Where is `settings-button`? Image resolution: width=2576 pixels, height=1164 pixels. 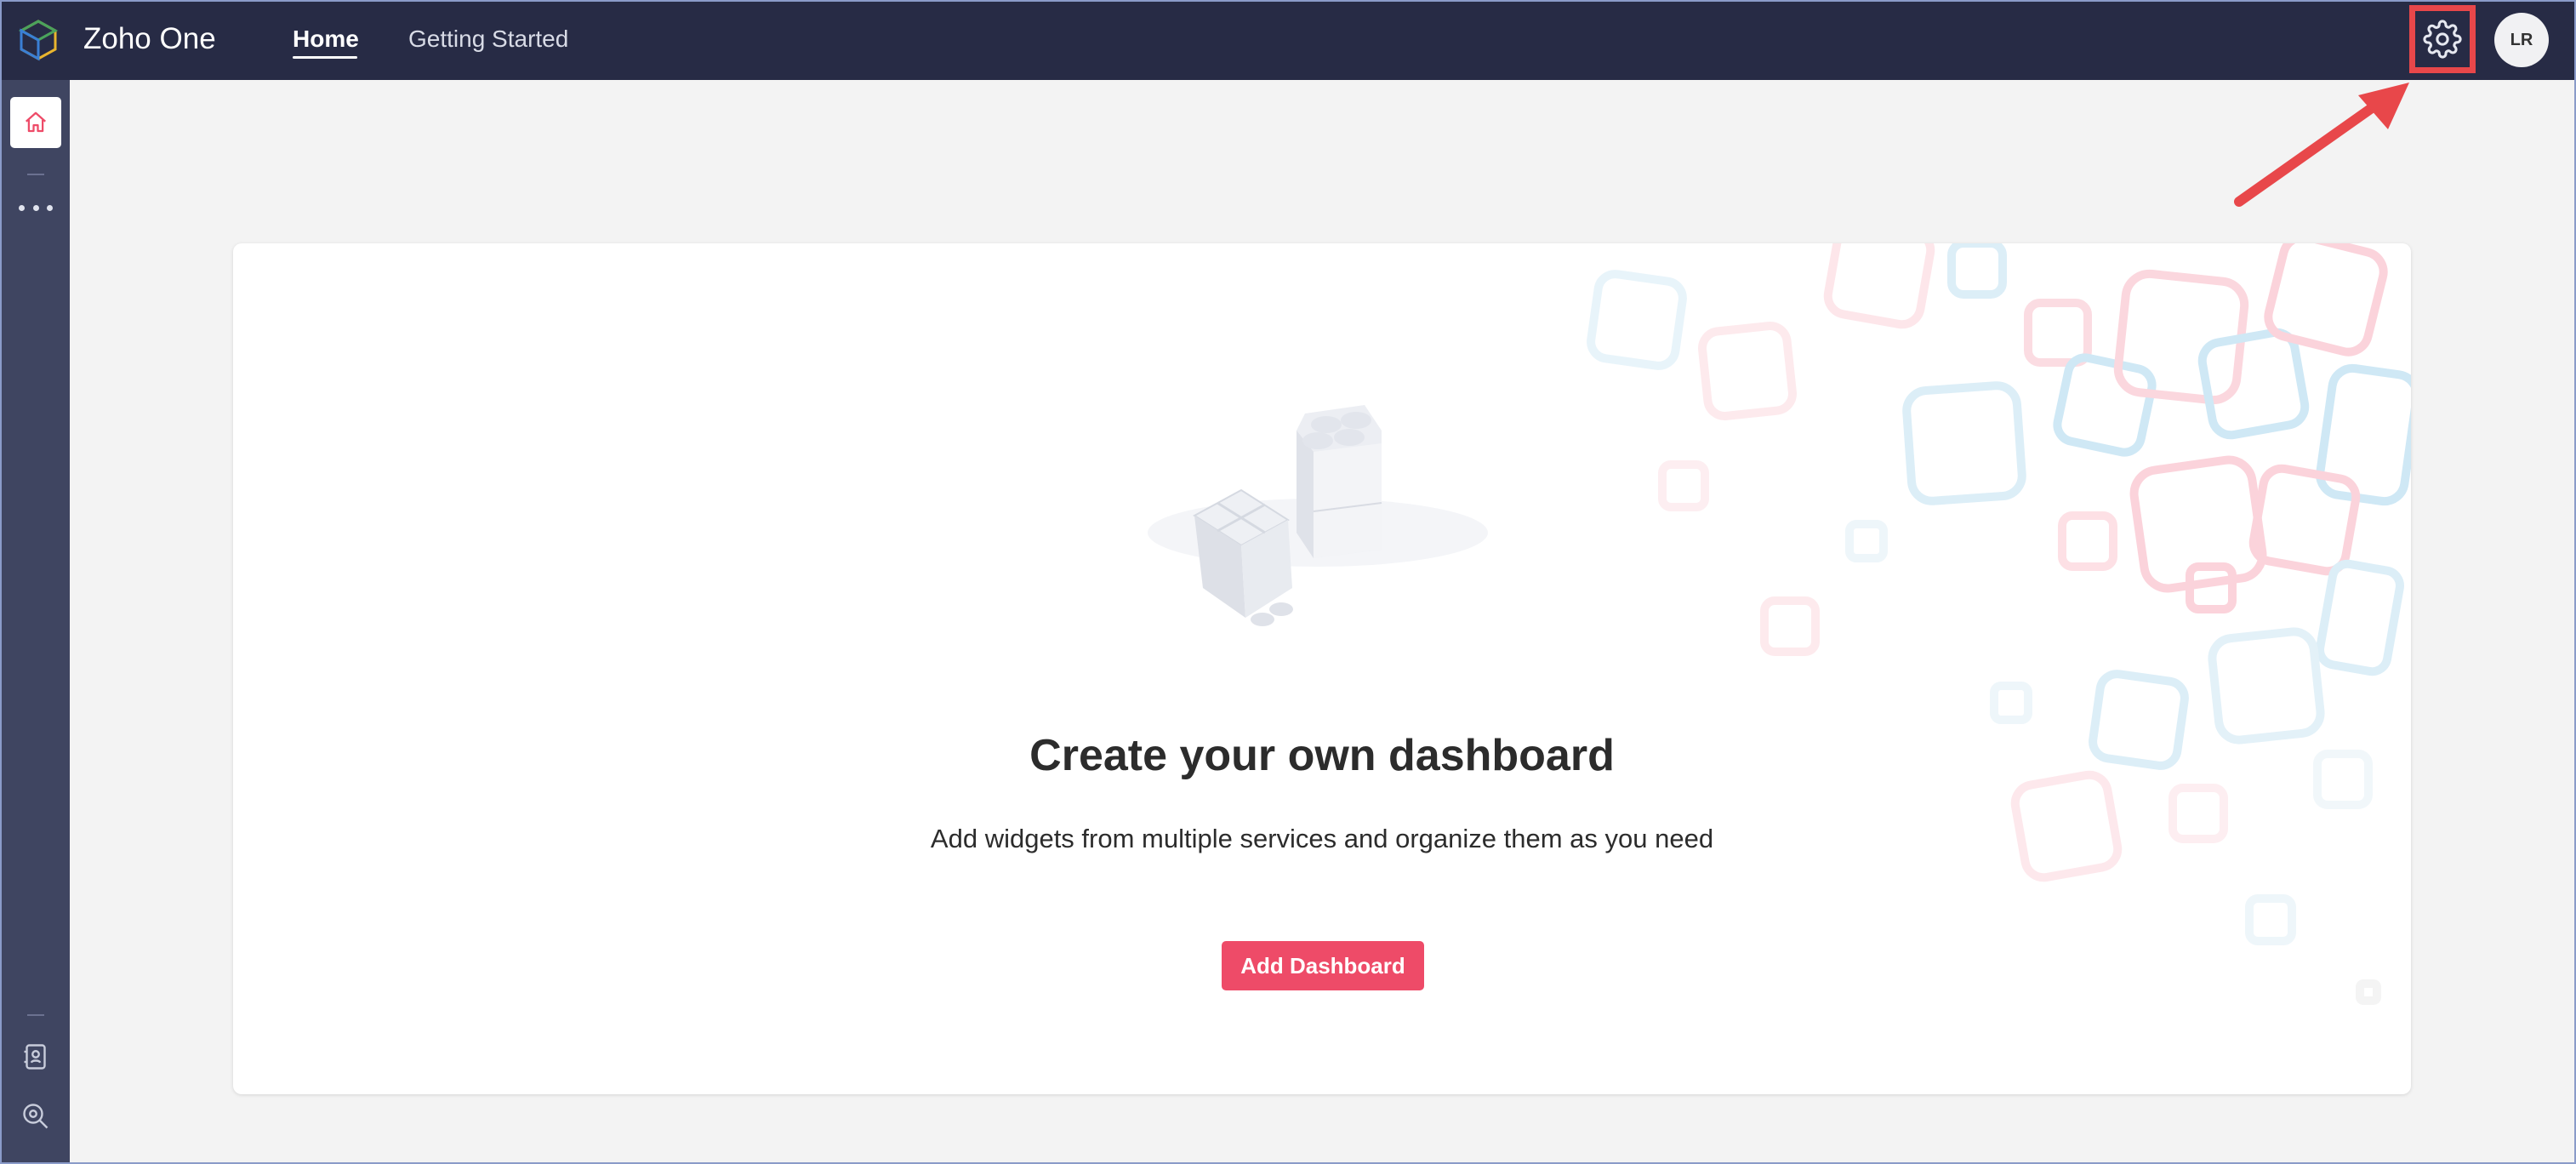
settings-button is located at coordinates (2443, 39).